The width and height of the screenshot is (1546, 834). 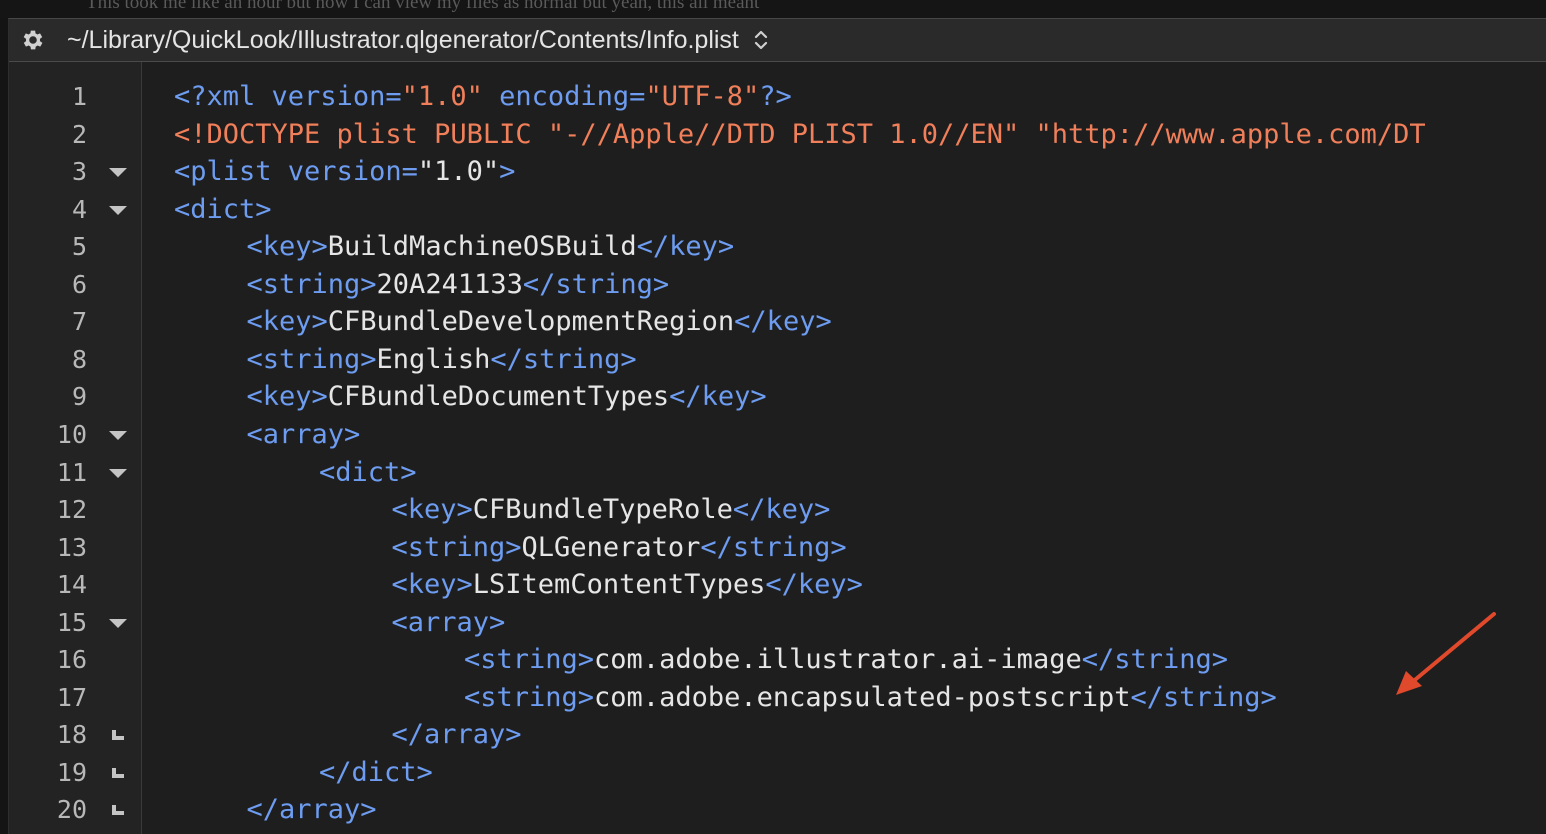 What do you see at coordinates (79, 247) in the screenshot?
I see `line-number: 5` at bounding box center [79, 247].